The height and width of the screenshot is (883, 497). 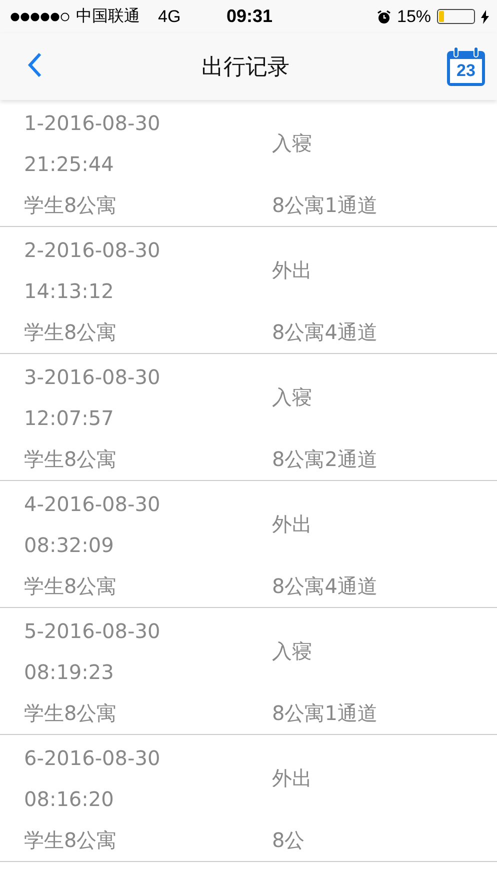 I want to click on battery-icon, so click(x=456, y=16).